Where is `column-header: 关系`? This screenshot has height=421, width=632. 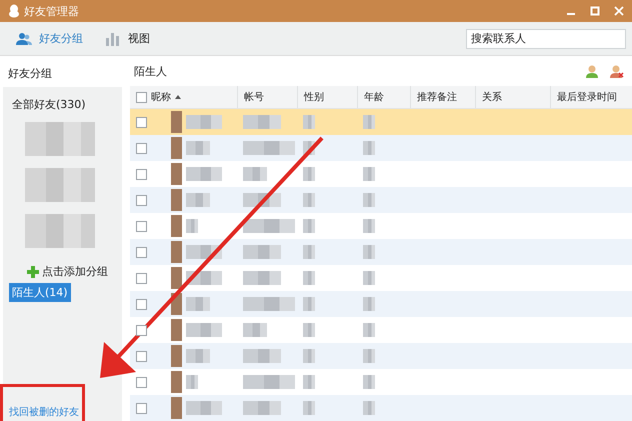
column-header: 关系 is located at coordinates (492, 97).